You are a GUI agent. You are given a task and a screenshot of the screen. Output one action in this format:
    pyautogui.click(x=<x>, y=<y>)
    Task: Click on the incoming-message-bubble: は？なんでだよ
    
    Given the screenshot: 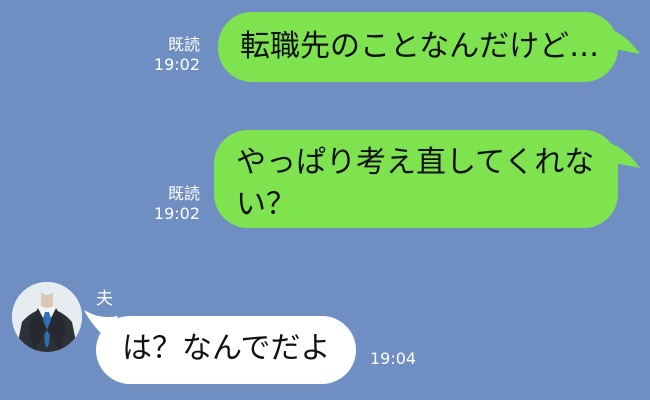 What is the action you would take?
    pyautogui.click(x=226, y=350)
    